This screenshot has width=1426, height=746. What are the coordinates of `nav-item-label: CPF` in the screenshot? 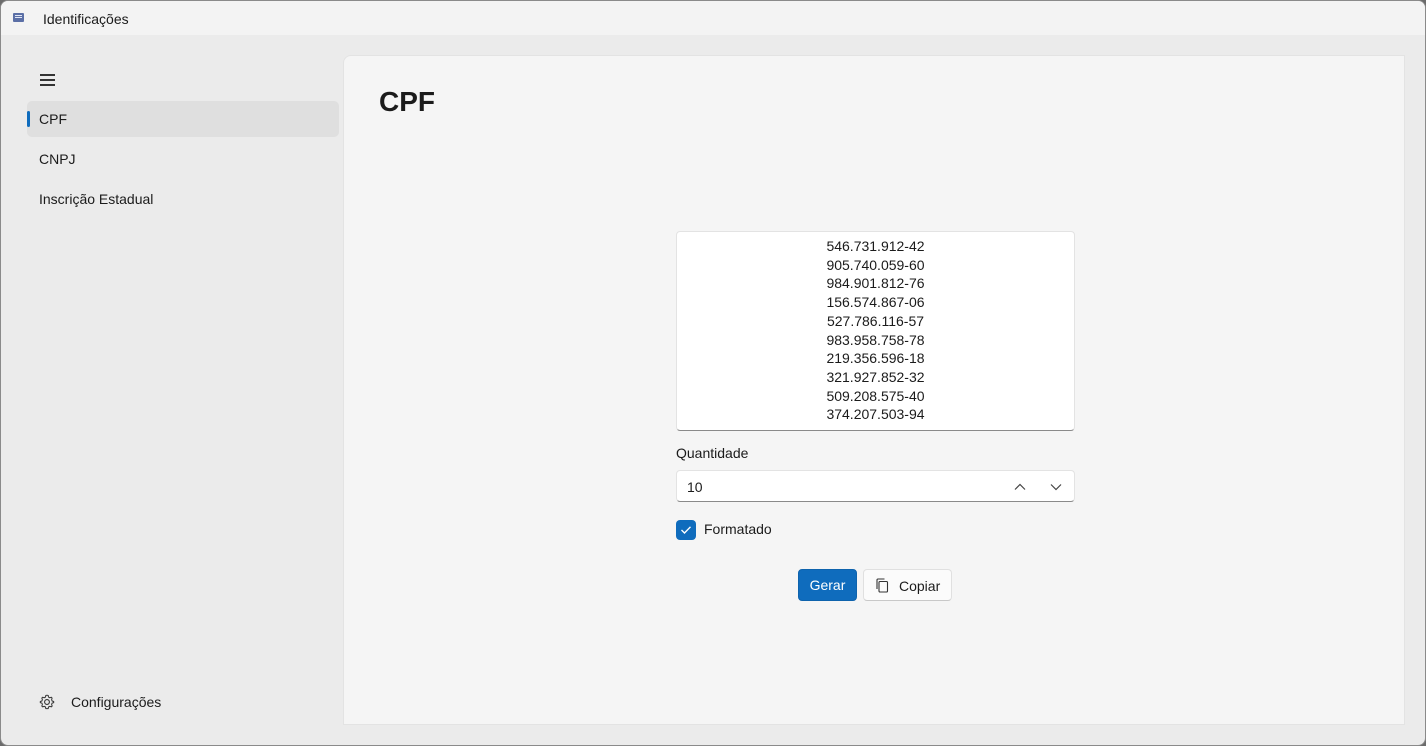 It's located at (53, 119).